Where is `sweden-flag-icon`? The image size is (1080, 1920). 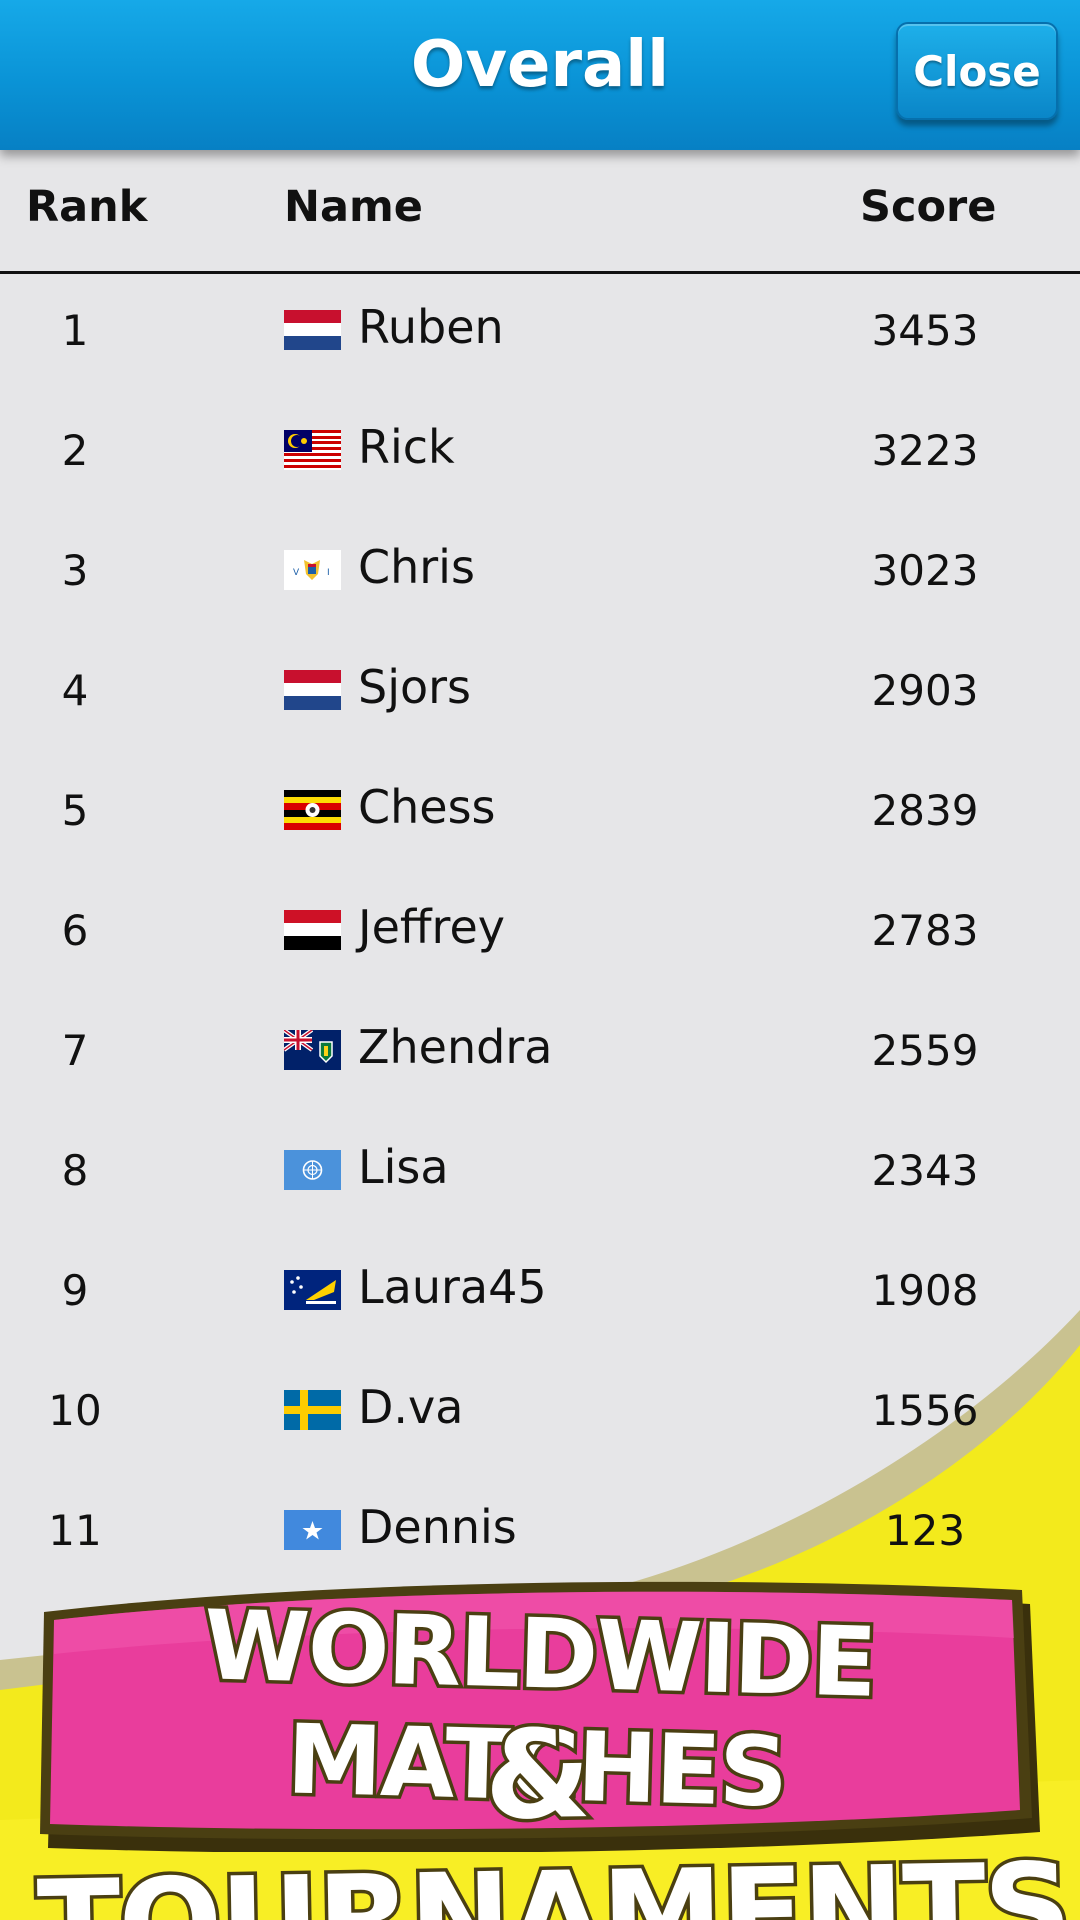
sweden-flag-icon is located at coordinates (312, 1410).